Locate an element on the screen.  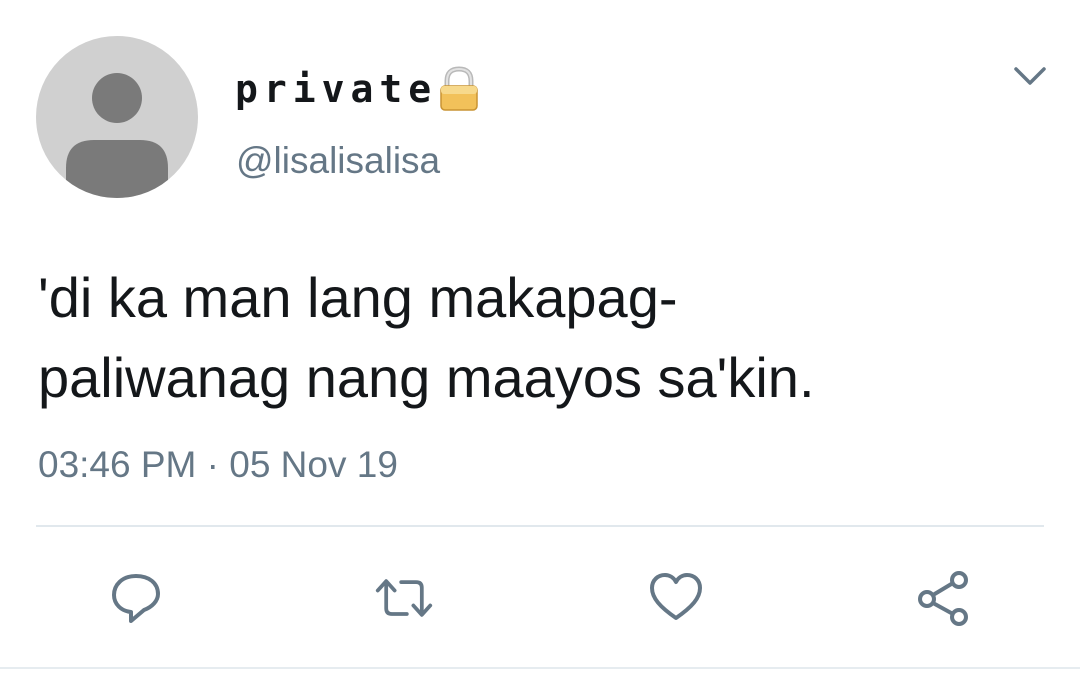
default-profile-icon is located at coordinates (117, 135).